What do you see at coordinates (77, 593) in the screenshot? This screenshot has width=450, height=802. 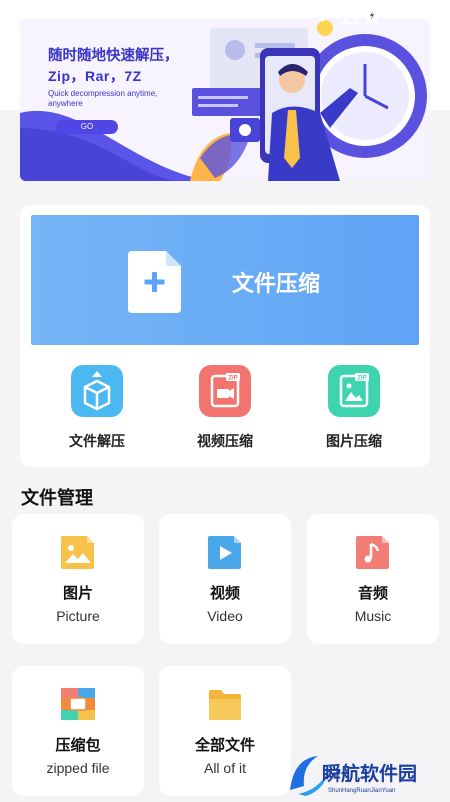 I see `category-name: 图片` at bounding box center [77, 593].